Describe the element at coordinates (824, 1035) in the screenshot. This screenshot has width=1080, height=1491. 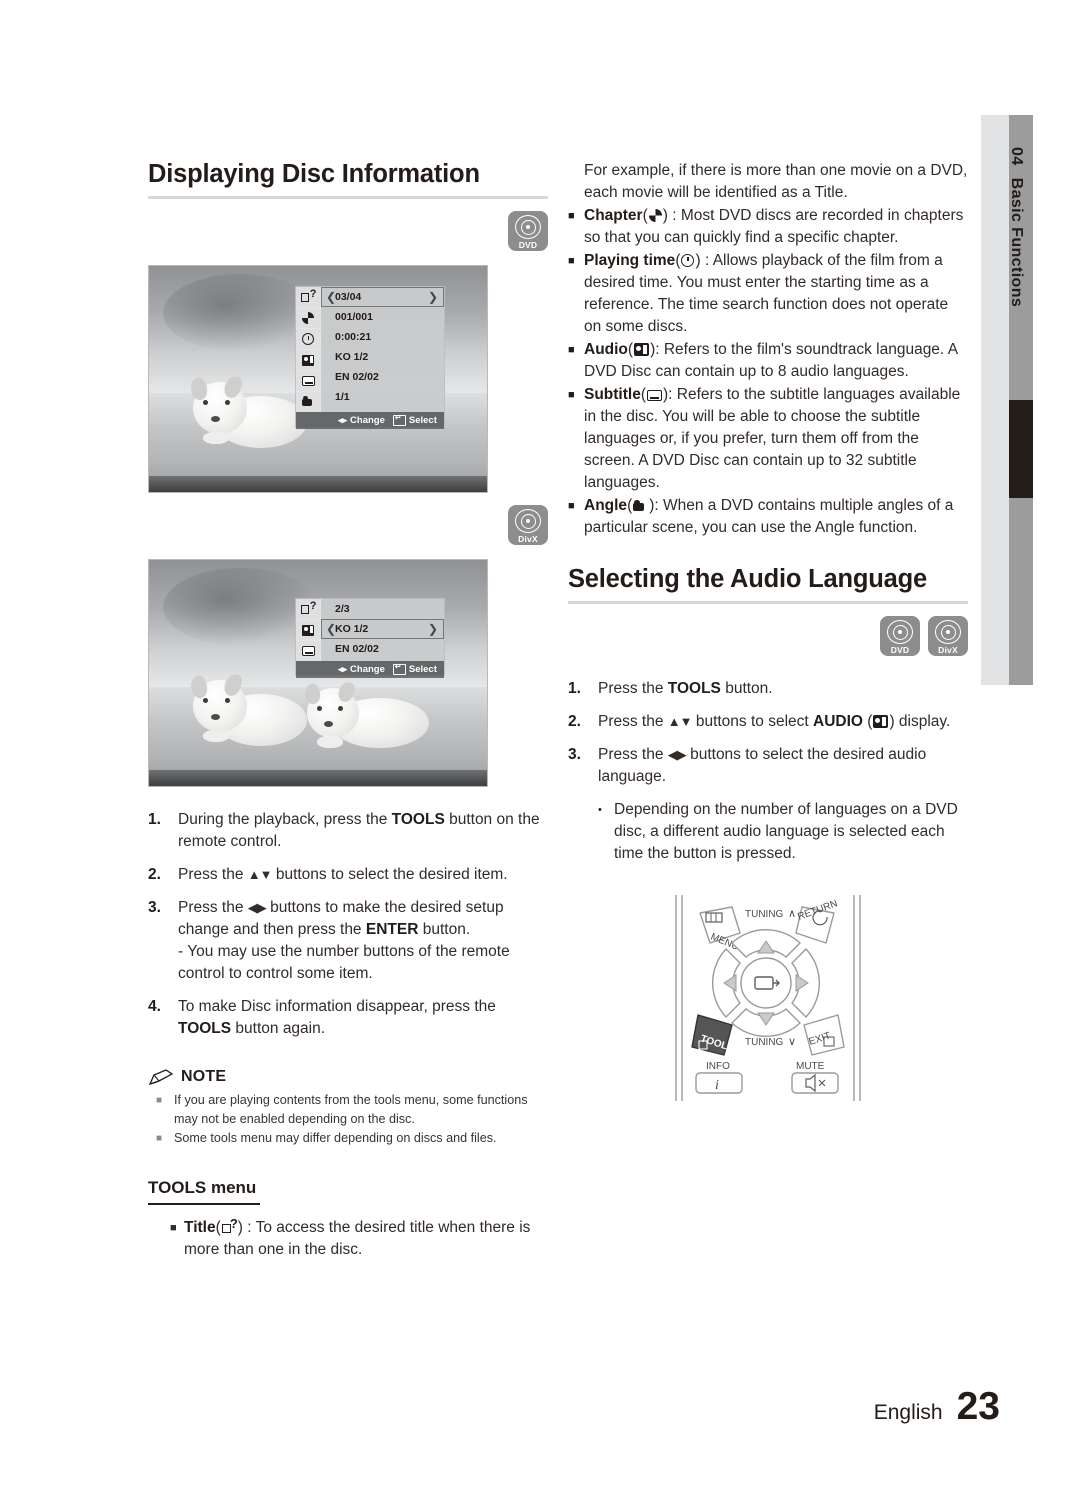
I see `remote-exit-key: EXIT` at that location.